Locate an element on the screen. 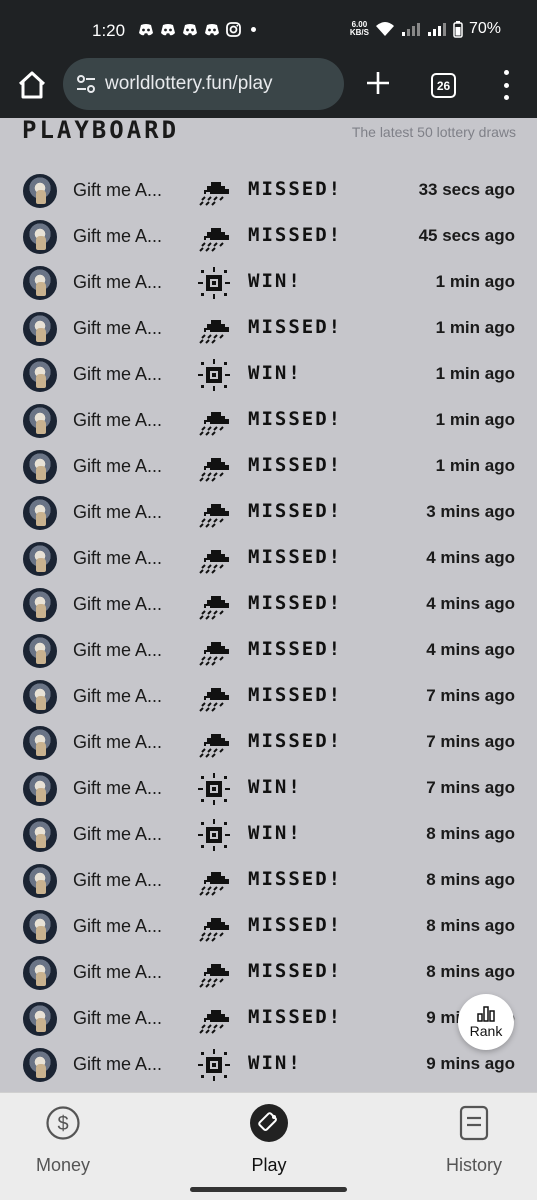  draw-time: 45 secs ago is located at coordinates (466, 235).